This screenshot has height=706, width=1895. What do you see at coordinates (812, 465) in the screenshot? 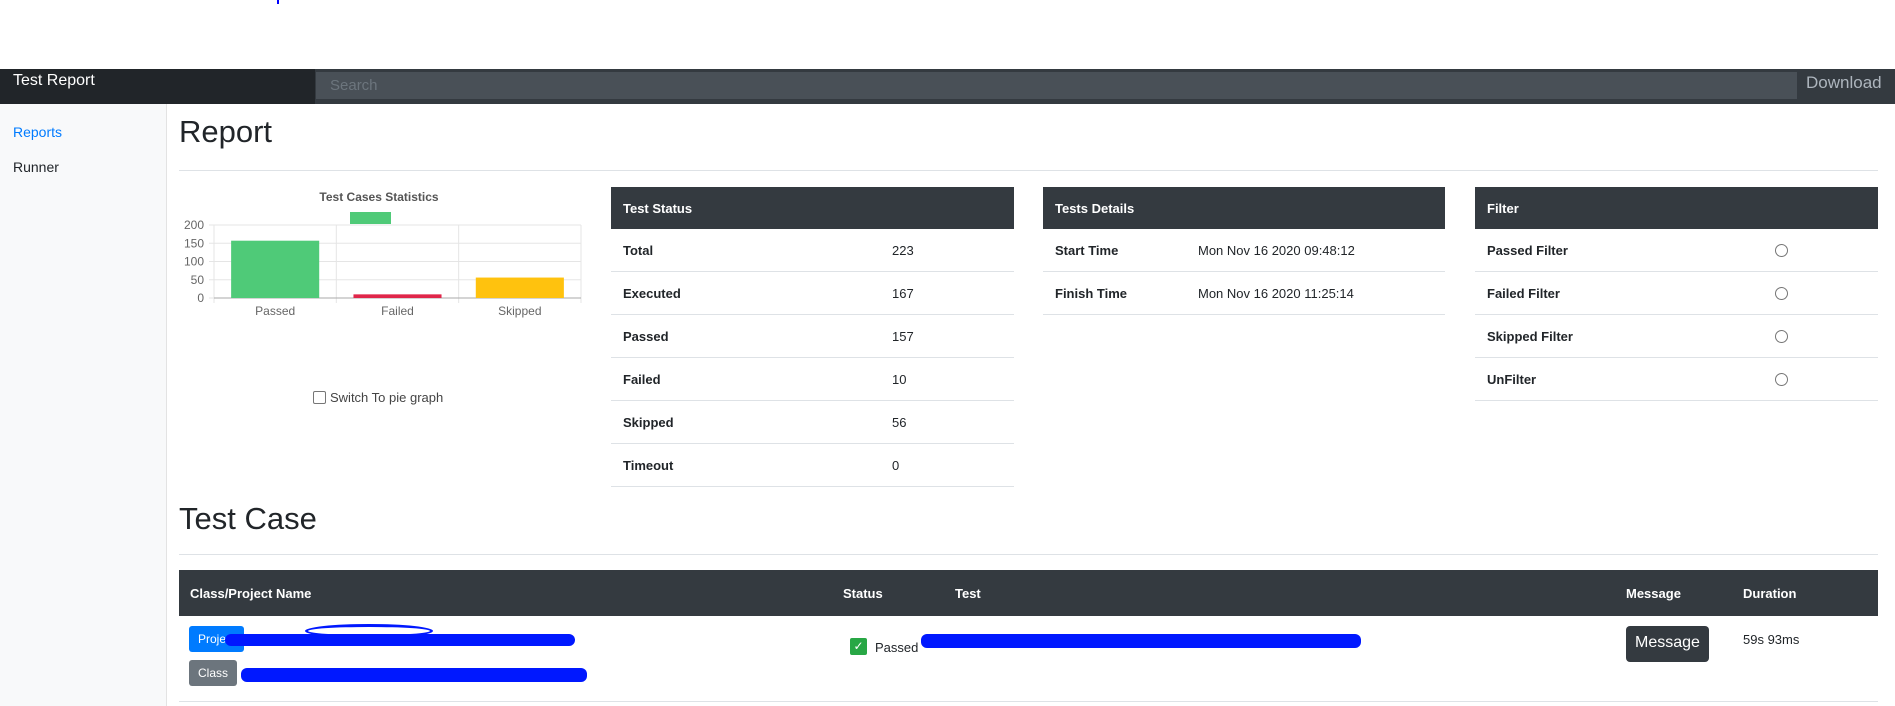
I see `status-row: Timeout 0` at bounding box center [812, 465].